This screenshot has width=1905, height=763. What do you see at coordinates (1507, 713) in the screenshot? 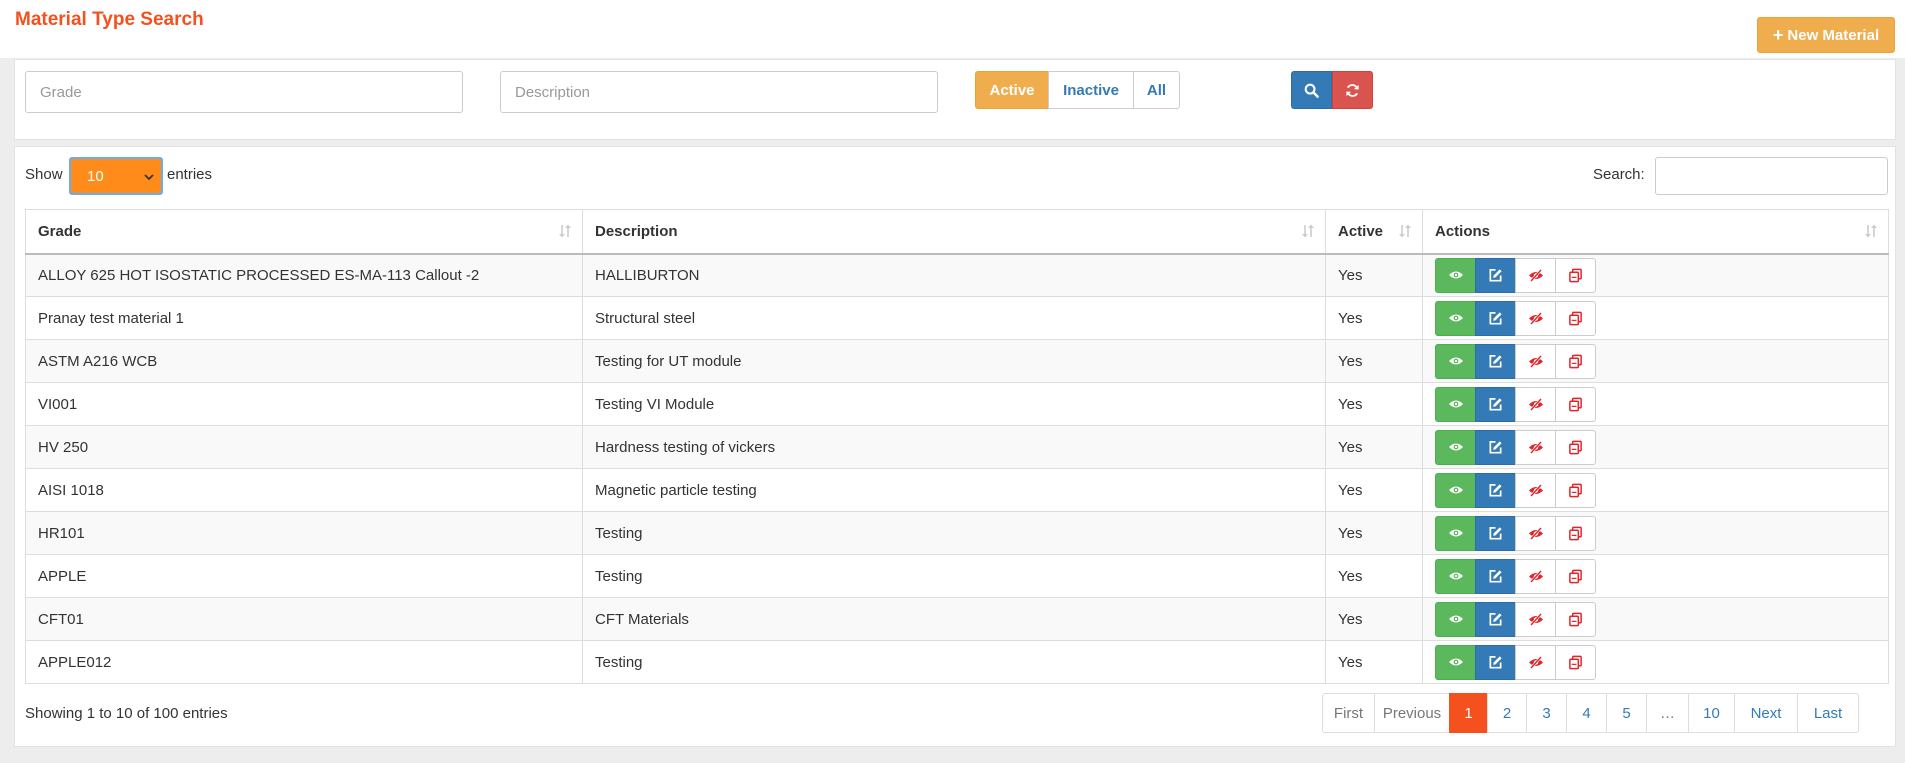
I see `pagination-page-2: 2` at bounding box center [1507, 713].